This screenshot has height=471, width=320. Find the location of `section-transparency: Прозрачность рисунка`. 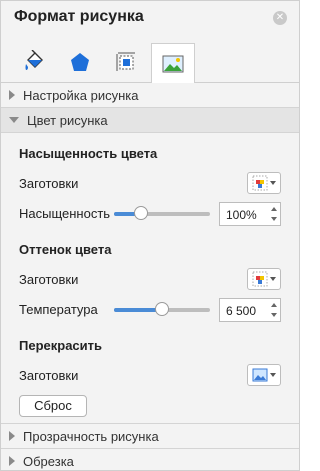

section-transparency: Прозрачность рисунка is located at coordinates (150, 436).